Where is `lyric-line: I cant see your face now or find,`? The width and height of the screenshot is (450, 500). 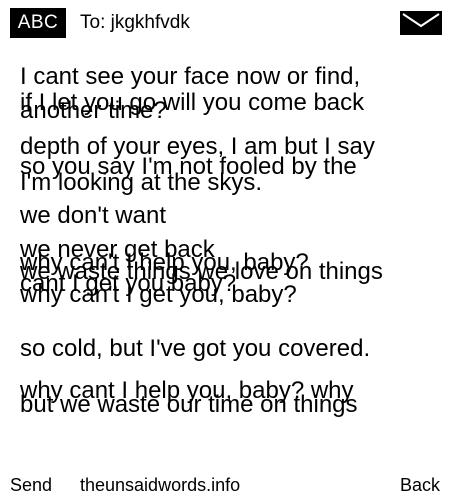
lyric-line: I cant see your face now or find, is located at coordinates (190, 76).